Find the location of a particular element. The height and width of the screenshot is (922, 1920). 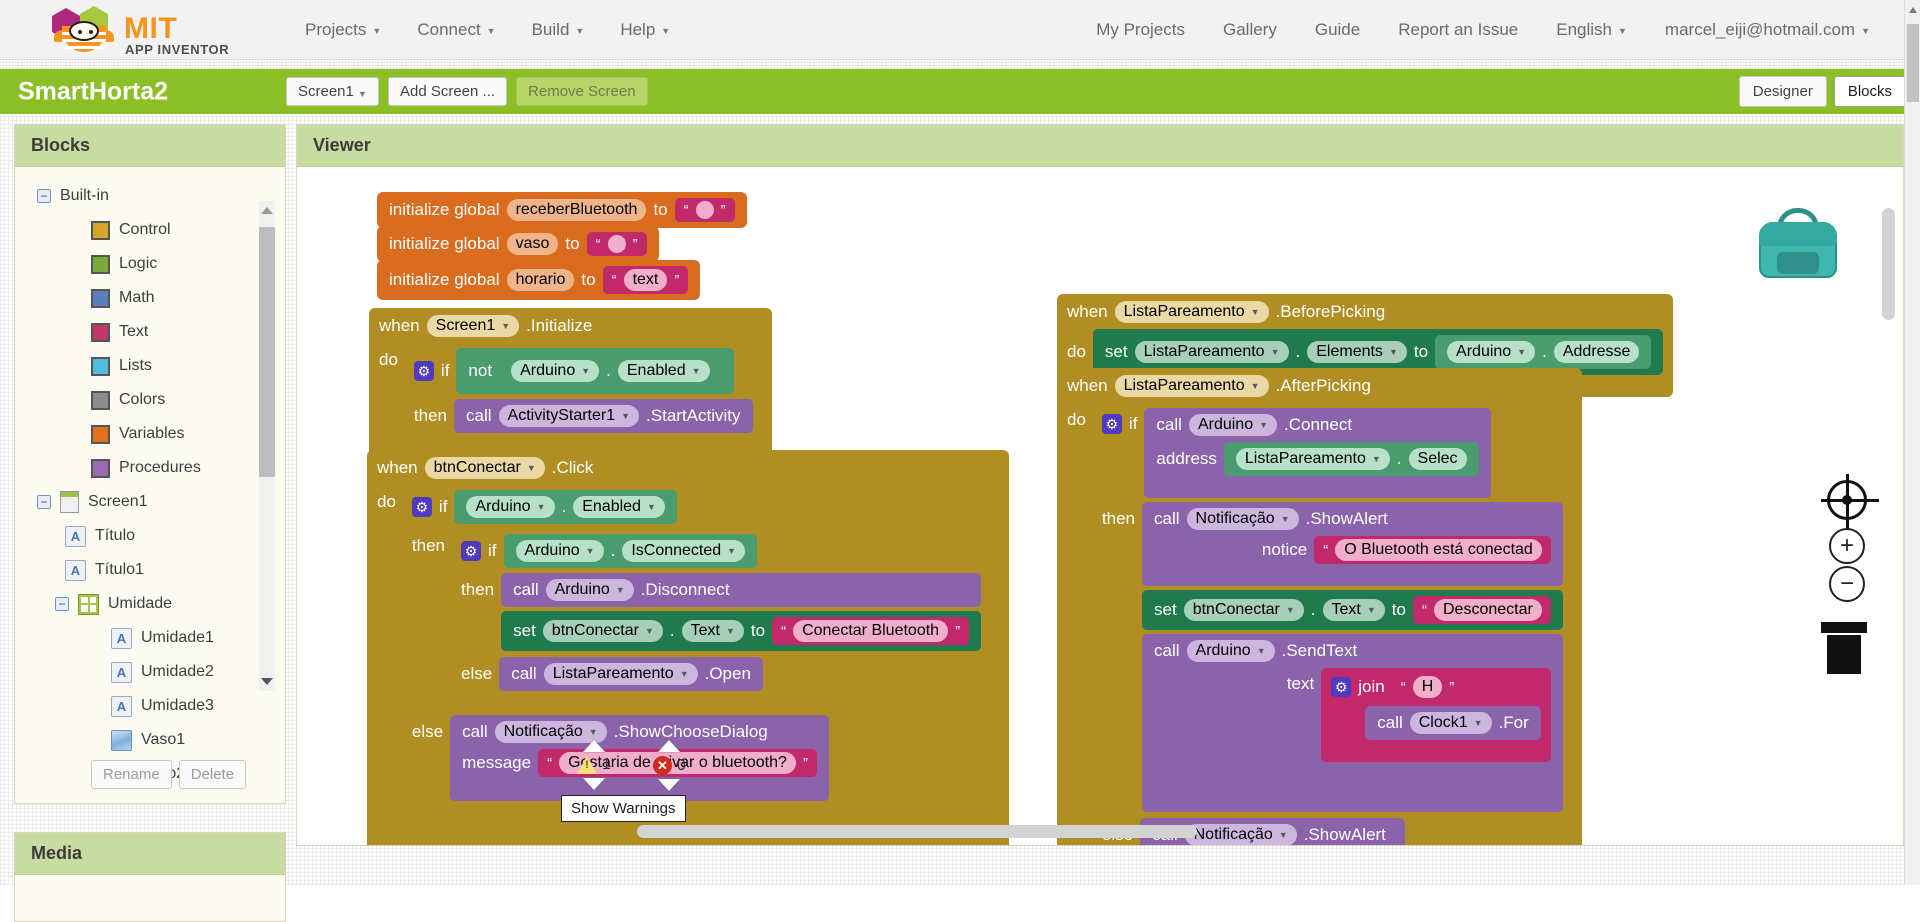

block-call-arduino-disconnect: call Arduino ▼ .Disconnect is located at coordinates (741, 590).